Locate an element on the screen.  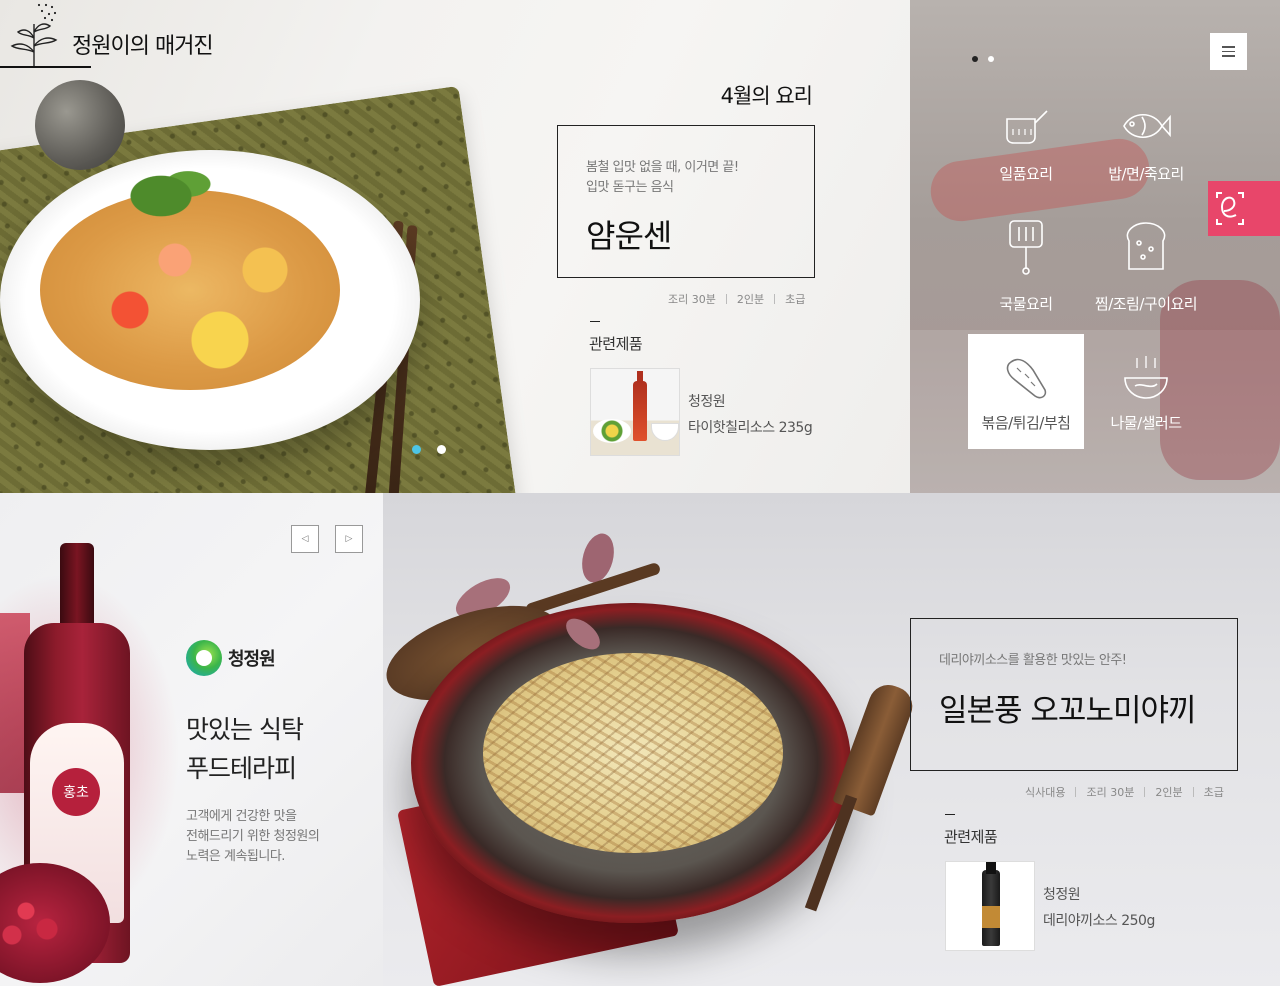
product-name: 데리야끼소스 250g is located at coordinates (1099, 920).